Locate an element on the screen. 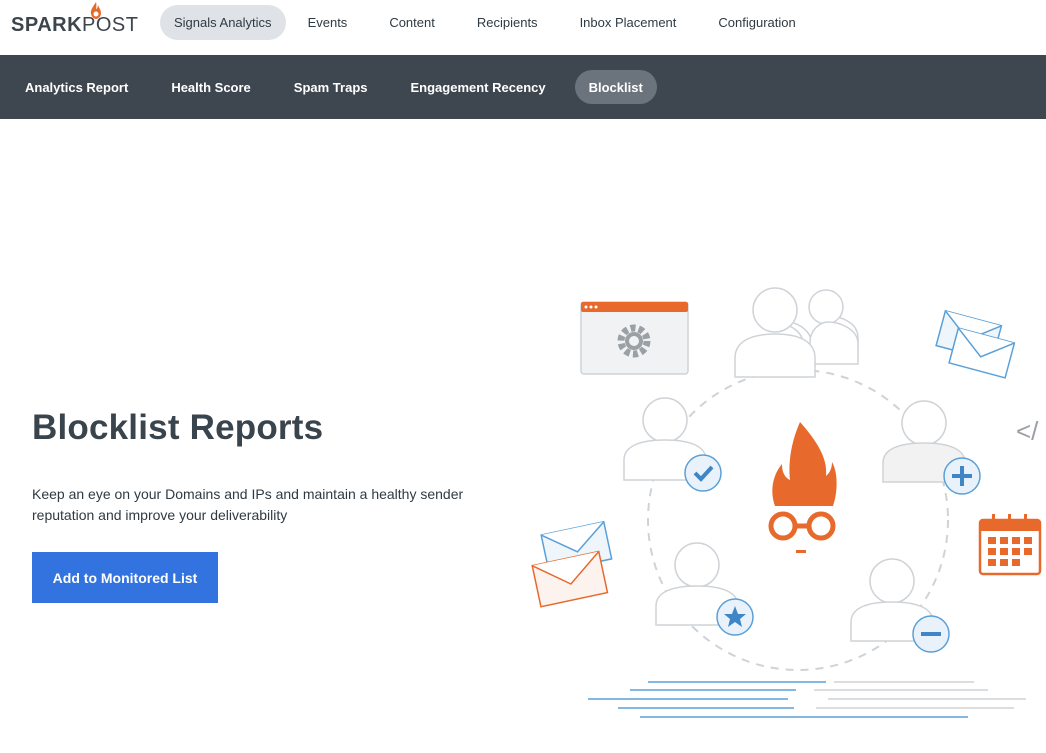 The image size is (1046, 753). page-title: Blocklist Reports is located at coordinates (178, 427).